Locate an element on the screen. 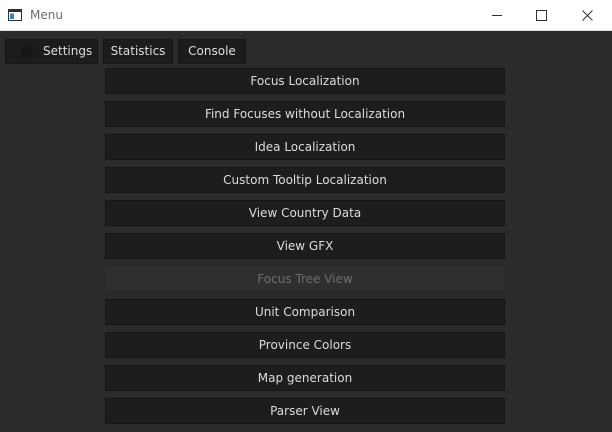  console-button: Console is located at coordinates (212, 51).